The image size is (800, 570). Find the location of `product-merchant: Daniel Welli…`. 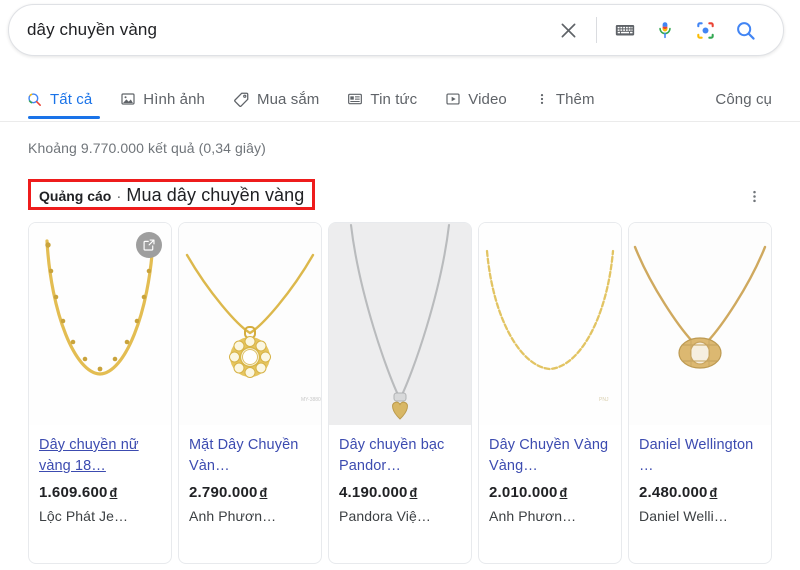

product-merchant: Daniel Welli… is located at coordinates (683, 516).